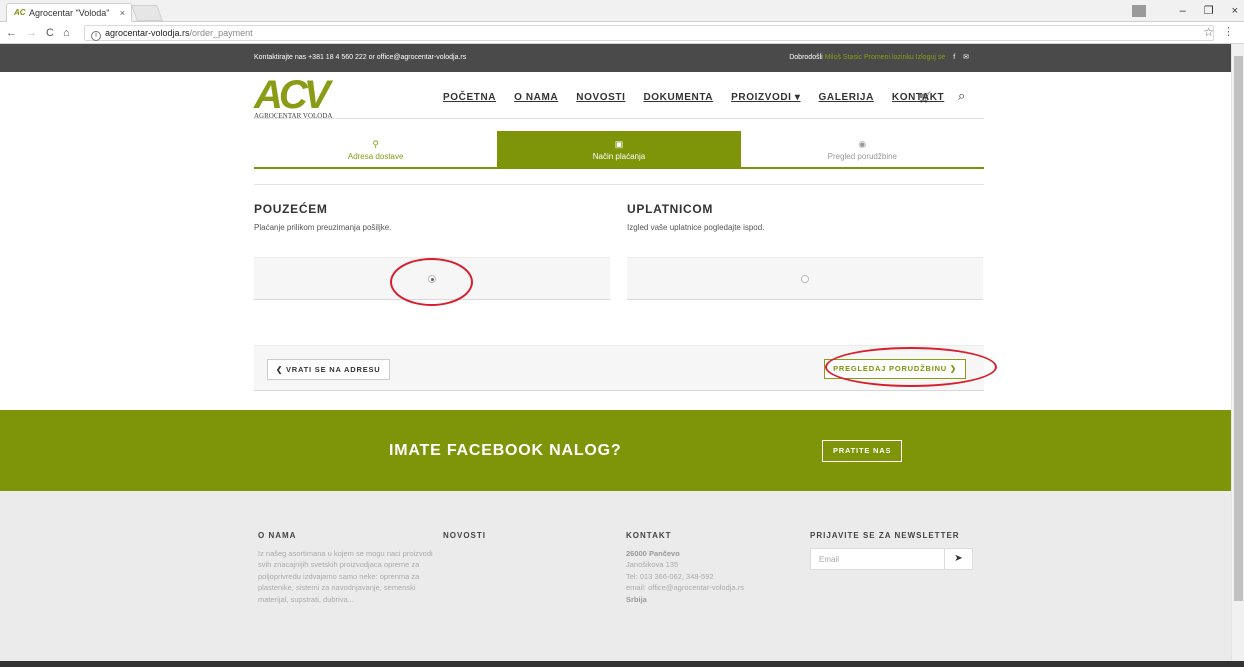 This screenshot has width=1244, height=667. What do you see at coordinates (622, 11) in the screenshot?
I see `browser-tabbar: AC Agrocentar "Voloda" × – ❐ ×` at bounding box center [622, 11].